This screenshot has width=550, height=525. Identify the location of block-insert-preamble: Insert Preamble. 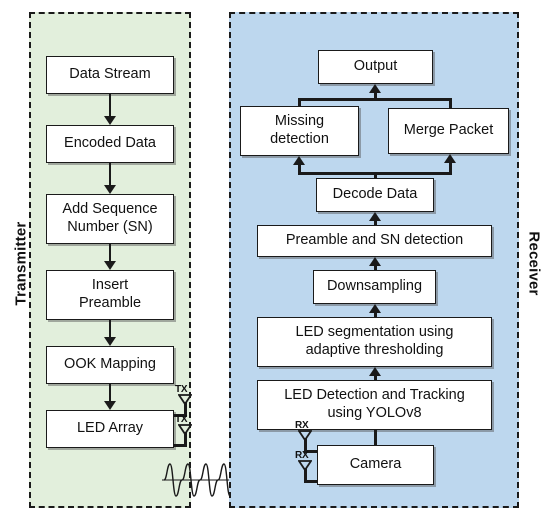
(110, 295).